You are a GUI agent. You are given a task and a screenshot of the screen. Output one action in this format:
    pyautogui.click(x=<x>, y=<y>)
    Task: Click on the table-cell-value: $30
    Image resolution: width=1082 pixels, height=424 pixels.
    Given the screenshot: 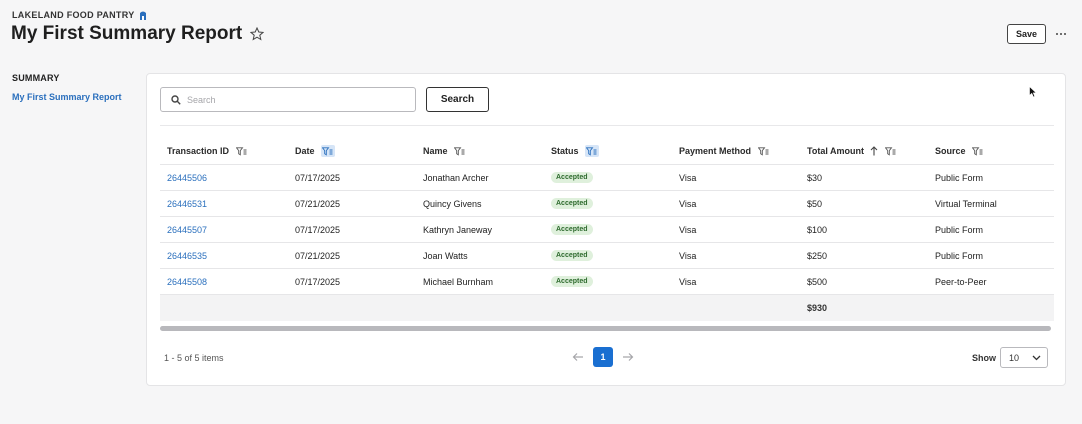 What is the action you would take?
    pyautogui.click(x=815, y=177)
    